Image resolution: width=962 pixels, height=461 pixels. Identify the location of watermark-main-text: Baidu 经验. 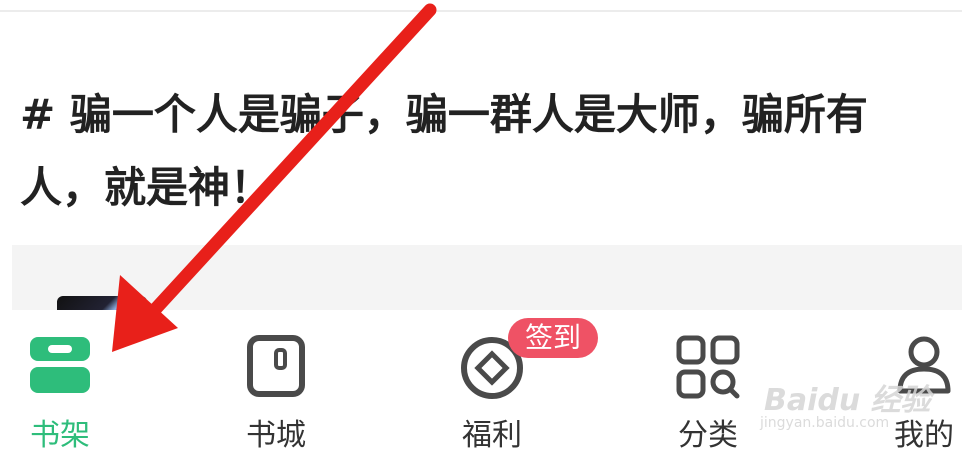
(847, 400).